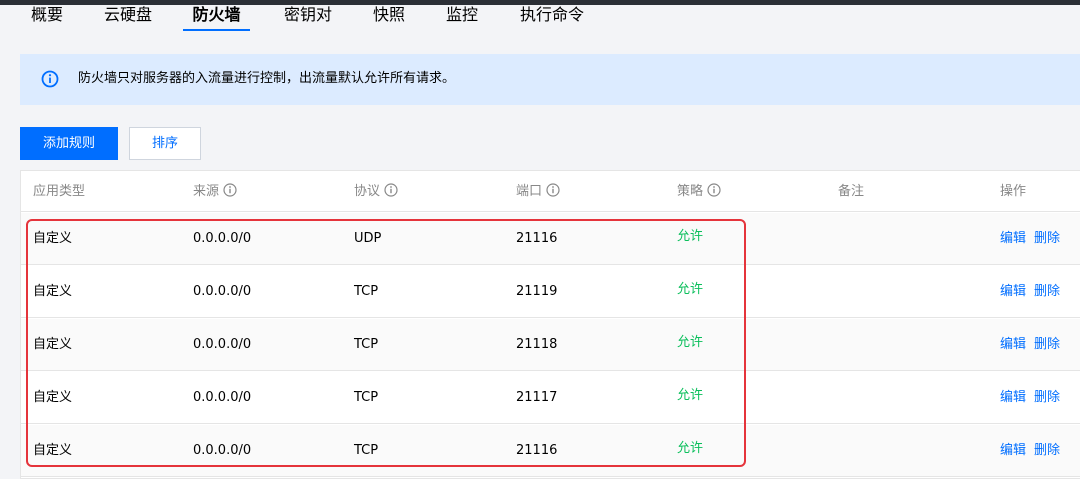 The height and width of the screenshot is (479, 1080). What do you see at coordinates (537, 344) in the screenshot?
I see `cell-port: 21118` at bounding box center [537, 344].